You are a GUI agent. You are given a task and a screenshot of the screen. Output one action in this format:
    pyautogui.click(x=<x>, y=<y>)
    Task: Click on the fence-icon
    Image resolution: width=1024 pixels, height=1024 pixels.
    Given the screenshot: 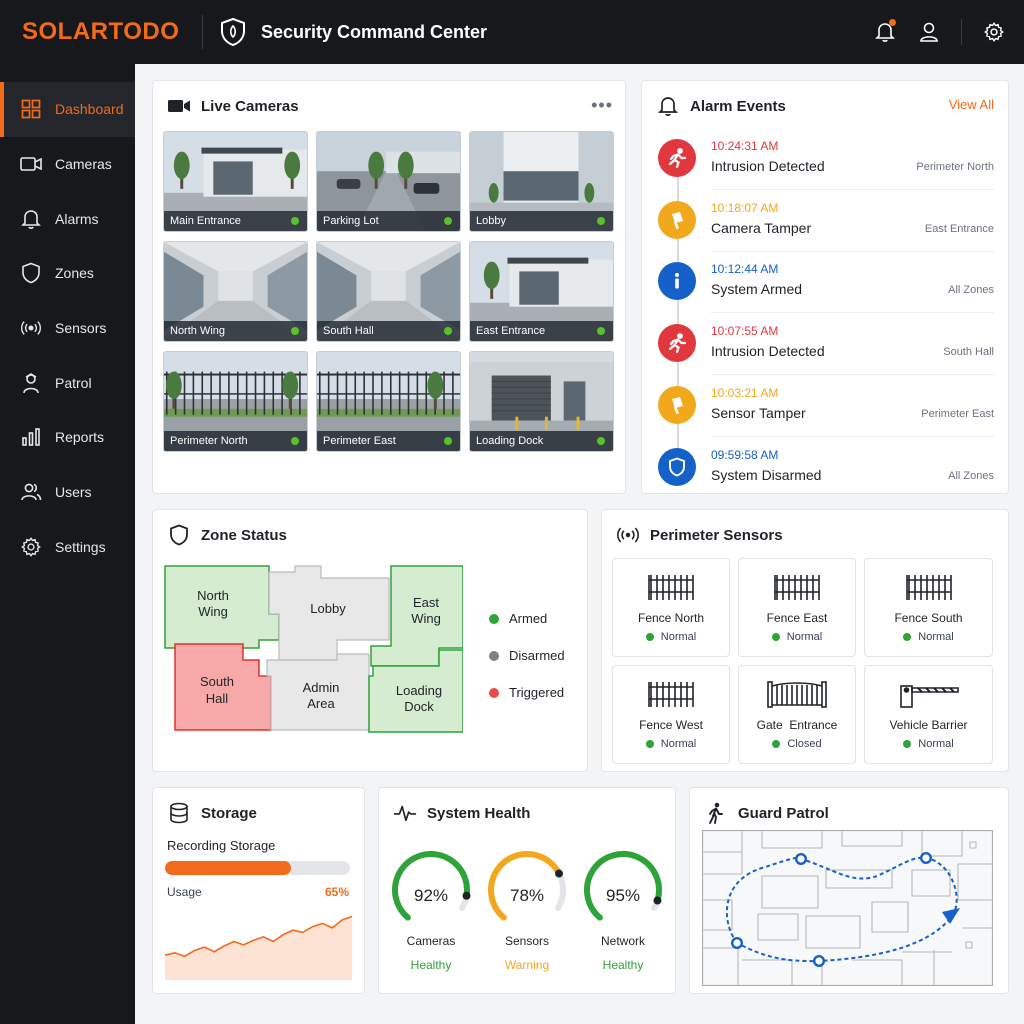 What is the action you would take?
    pyautogui.click(x=671, y=580)
    